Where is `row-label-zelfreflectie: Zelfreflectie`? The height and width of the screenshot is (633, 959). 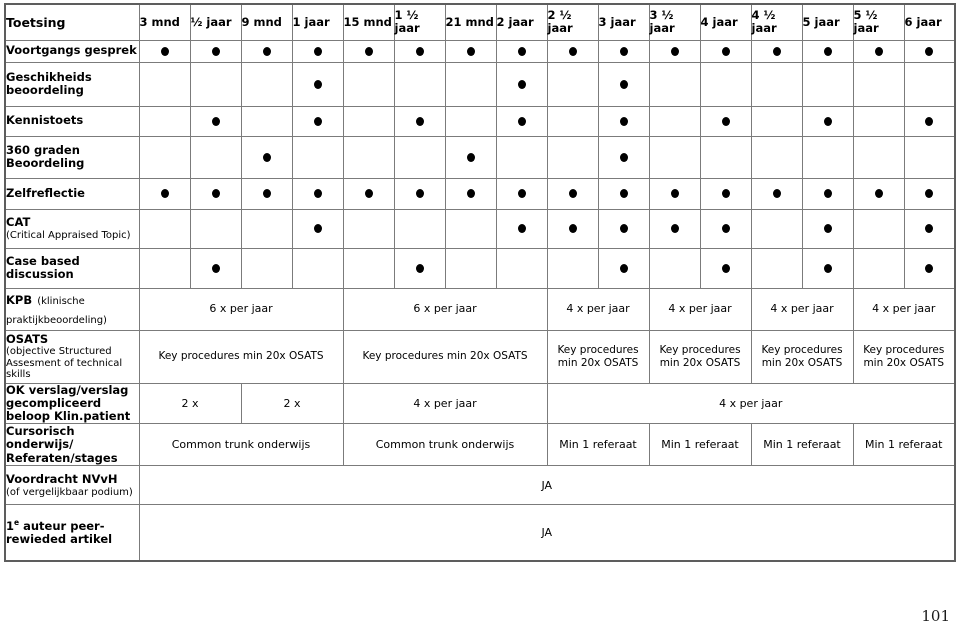
row-label-zelfreflectie: Zelfreflectie is located at coordinates (72, 193).